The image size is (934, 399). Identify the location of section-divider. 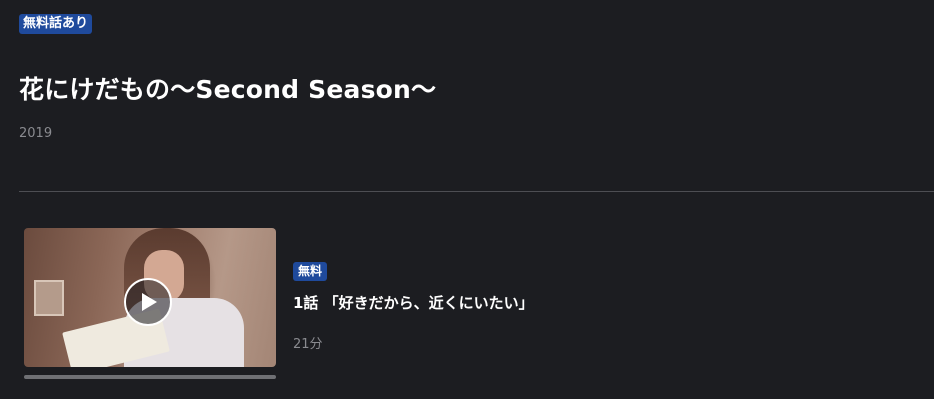
(476, 191).